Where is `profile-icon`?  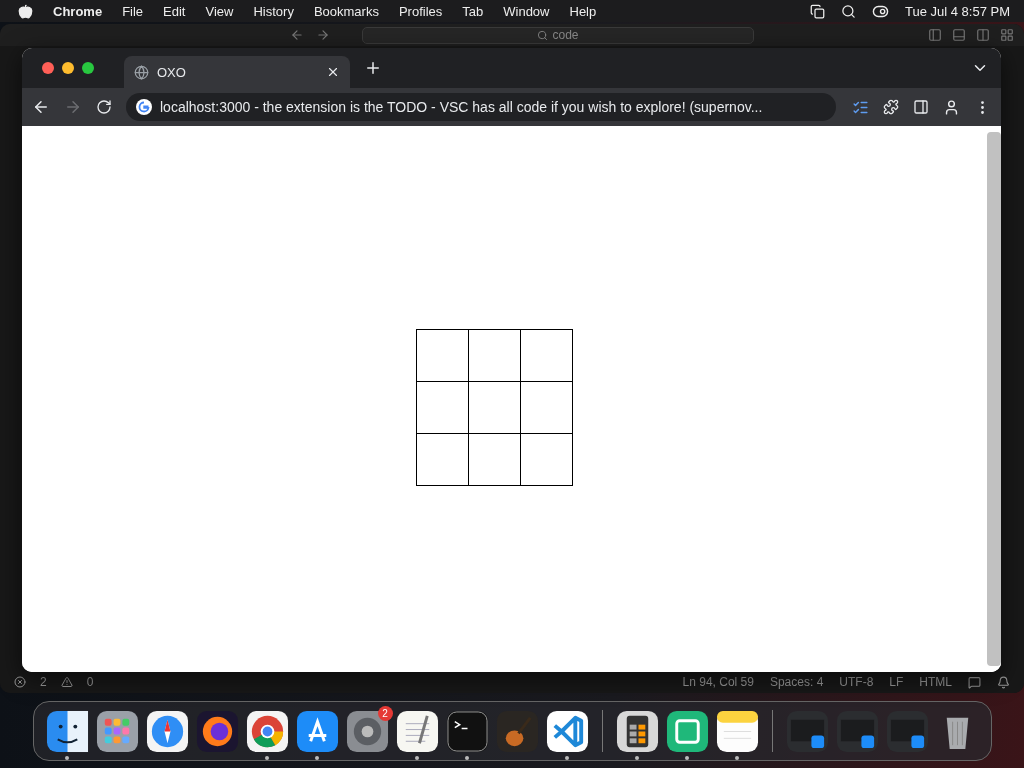
profile-icon is located at coordinates (951, 107).